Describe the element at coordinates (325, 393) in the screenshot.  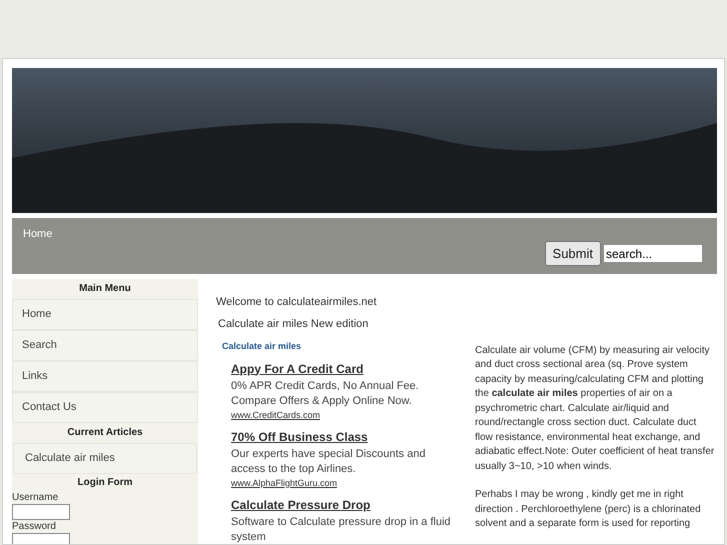
I see `ad-text: 0% APR Credit Cards, No Annual Fee. Compare Offers & Apply Online Now.` at that location.